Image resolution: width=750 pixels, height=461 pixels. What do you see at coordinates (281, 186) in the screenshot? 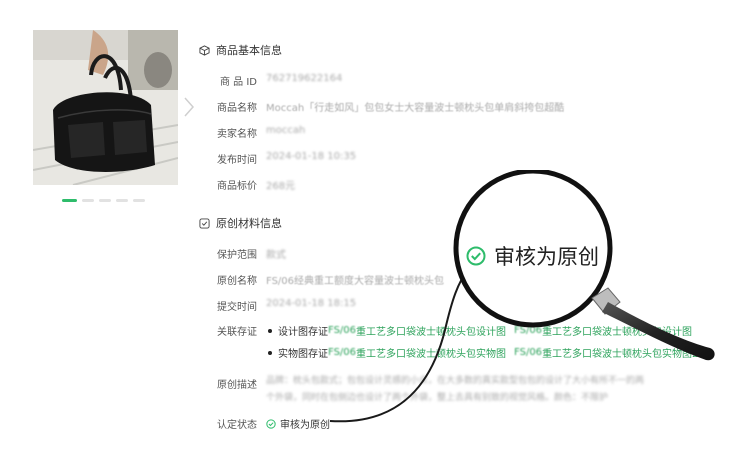
I see `row-value: 268元` at bounding box center [281, 186].